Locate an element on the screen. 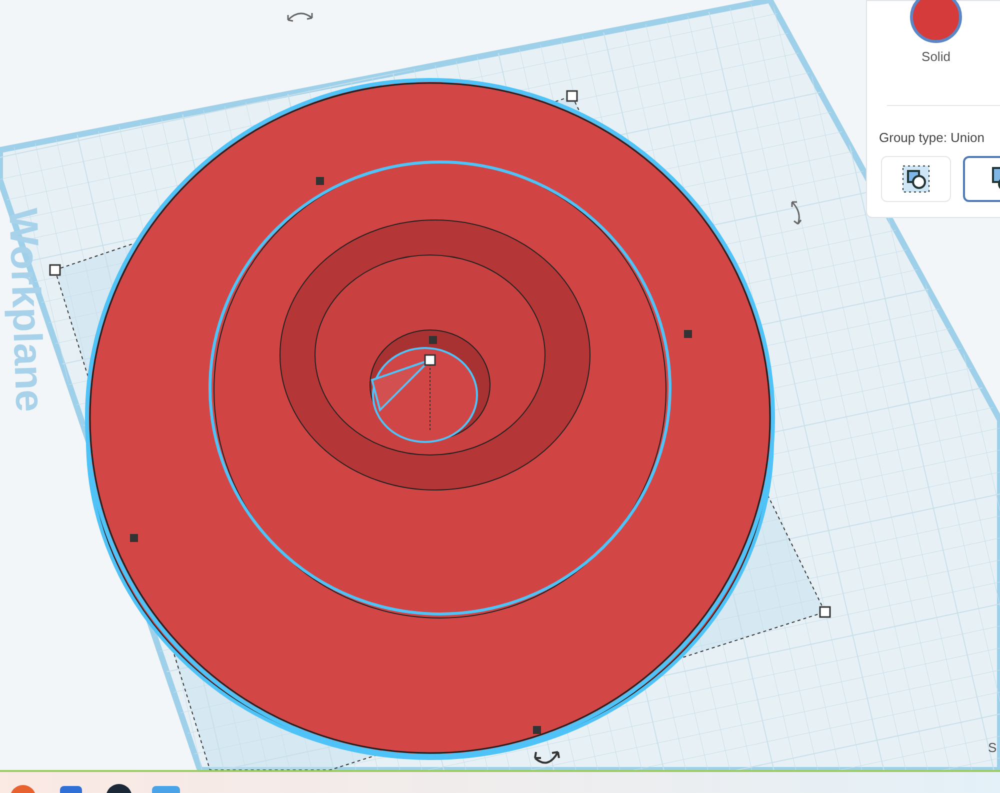 Image resolution: width=1000 pixels, height=793 pixels. swatch-label: Solid is located at coordinates (936, 57).